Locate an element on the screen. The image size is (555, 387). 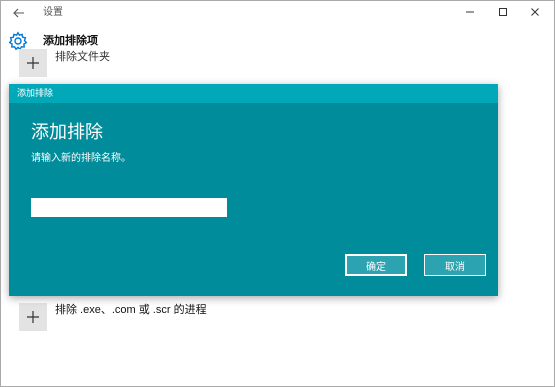
add-folder-exclusion-button is located at coordinates (33, 63).